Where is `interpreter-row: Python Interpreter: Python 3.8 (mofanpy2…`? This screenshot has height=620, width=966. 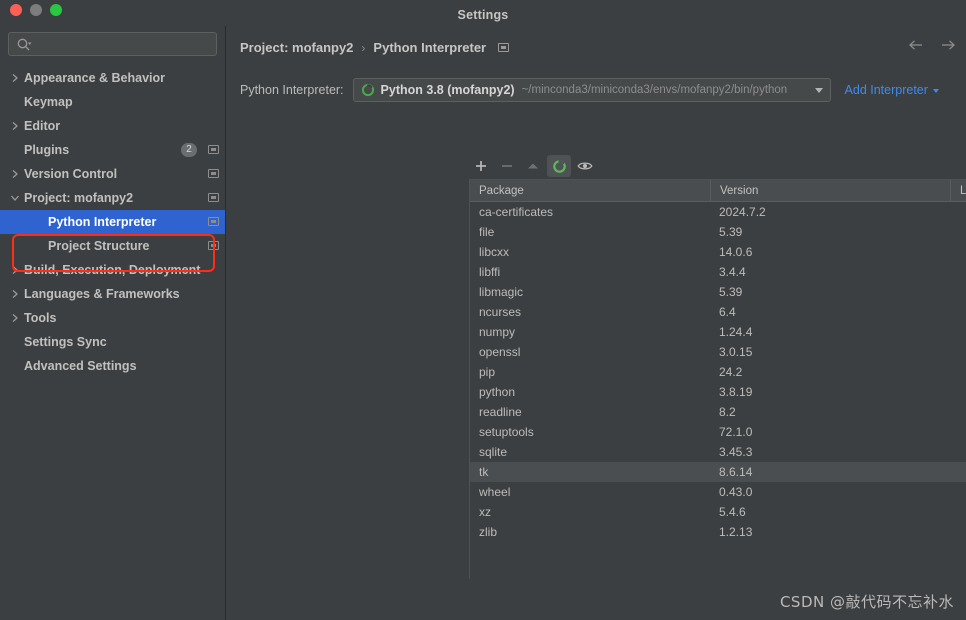
interpreter-row: Python Interpreter: Python 3.8 (mofanpy2… is located at coordinates (598, 90).